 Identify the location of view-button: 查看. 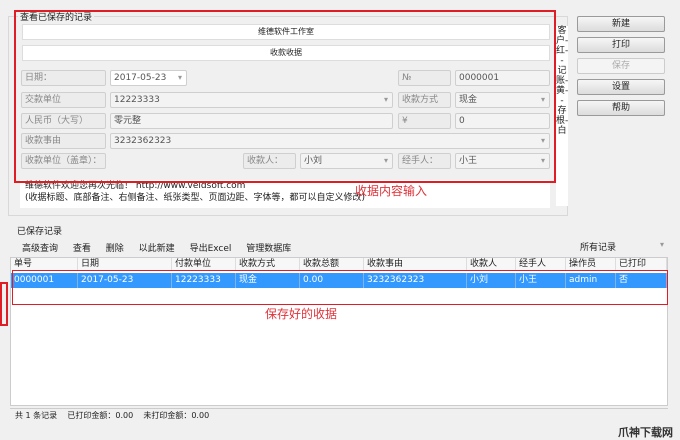
(82, 249).